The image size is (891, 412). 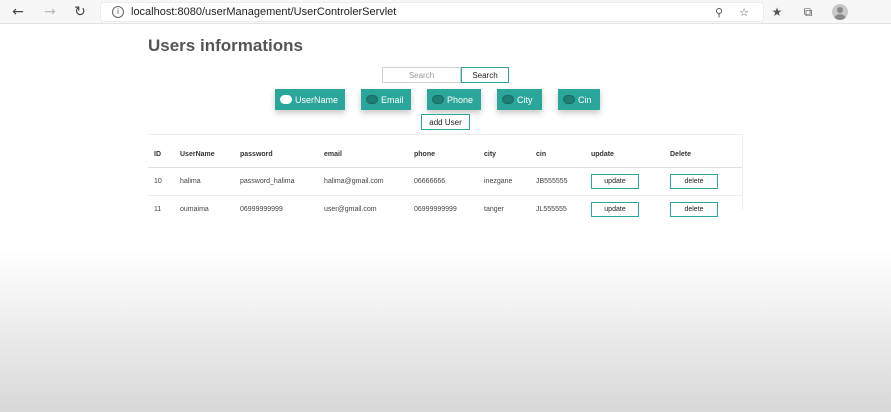 I want to click on filter-label: UserName, so click(x=317, y=99).